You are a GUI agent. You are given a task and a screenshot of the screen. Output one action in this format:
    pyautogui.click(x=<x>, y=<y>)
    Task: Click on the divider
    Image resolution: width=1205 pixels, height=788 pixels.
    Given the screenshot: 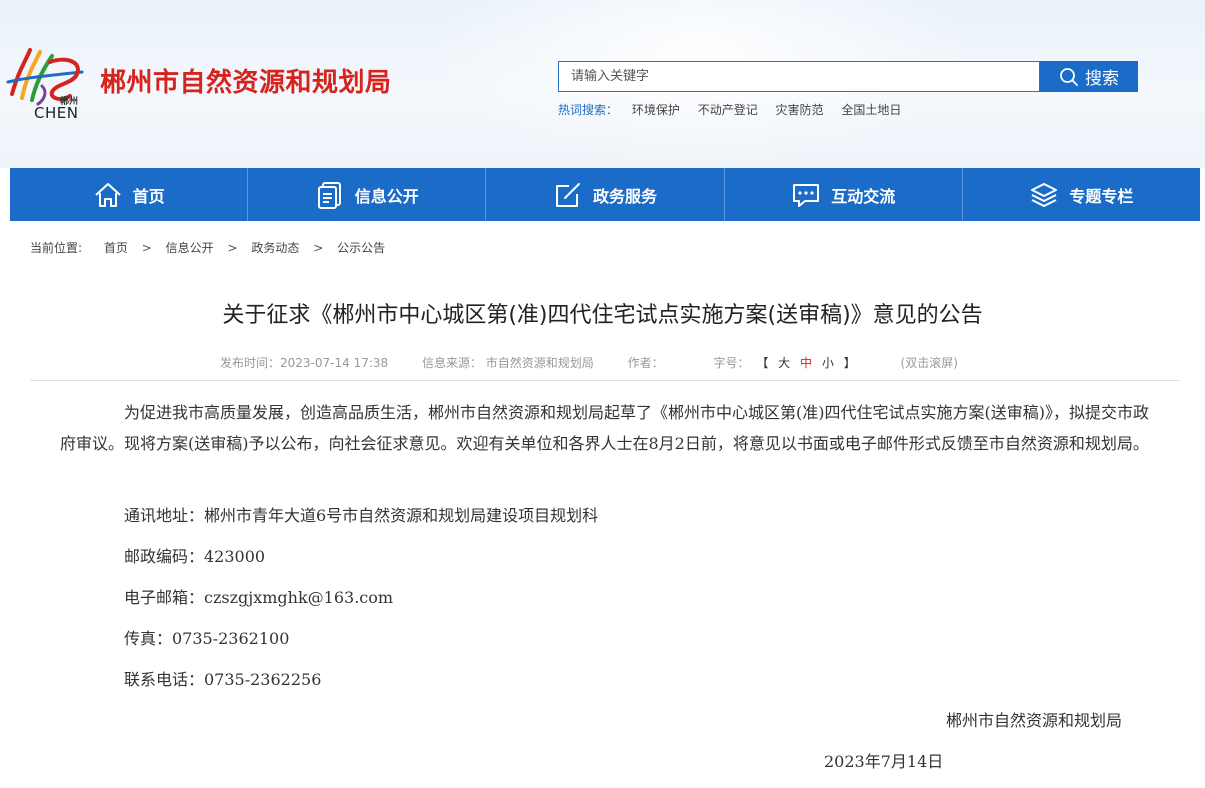 What is the action you would take?
    pyautogui.click(x=605, y=380)
    